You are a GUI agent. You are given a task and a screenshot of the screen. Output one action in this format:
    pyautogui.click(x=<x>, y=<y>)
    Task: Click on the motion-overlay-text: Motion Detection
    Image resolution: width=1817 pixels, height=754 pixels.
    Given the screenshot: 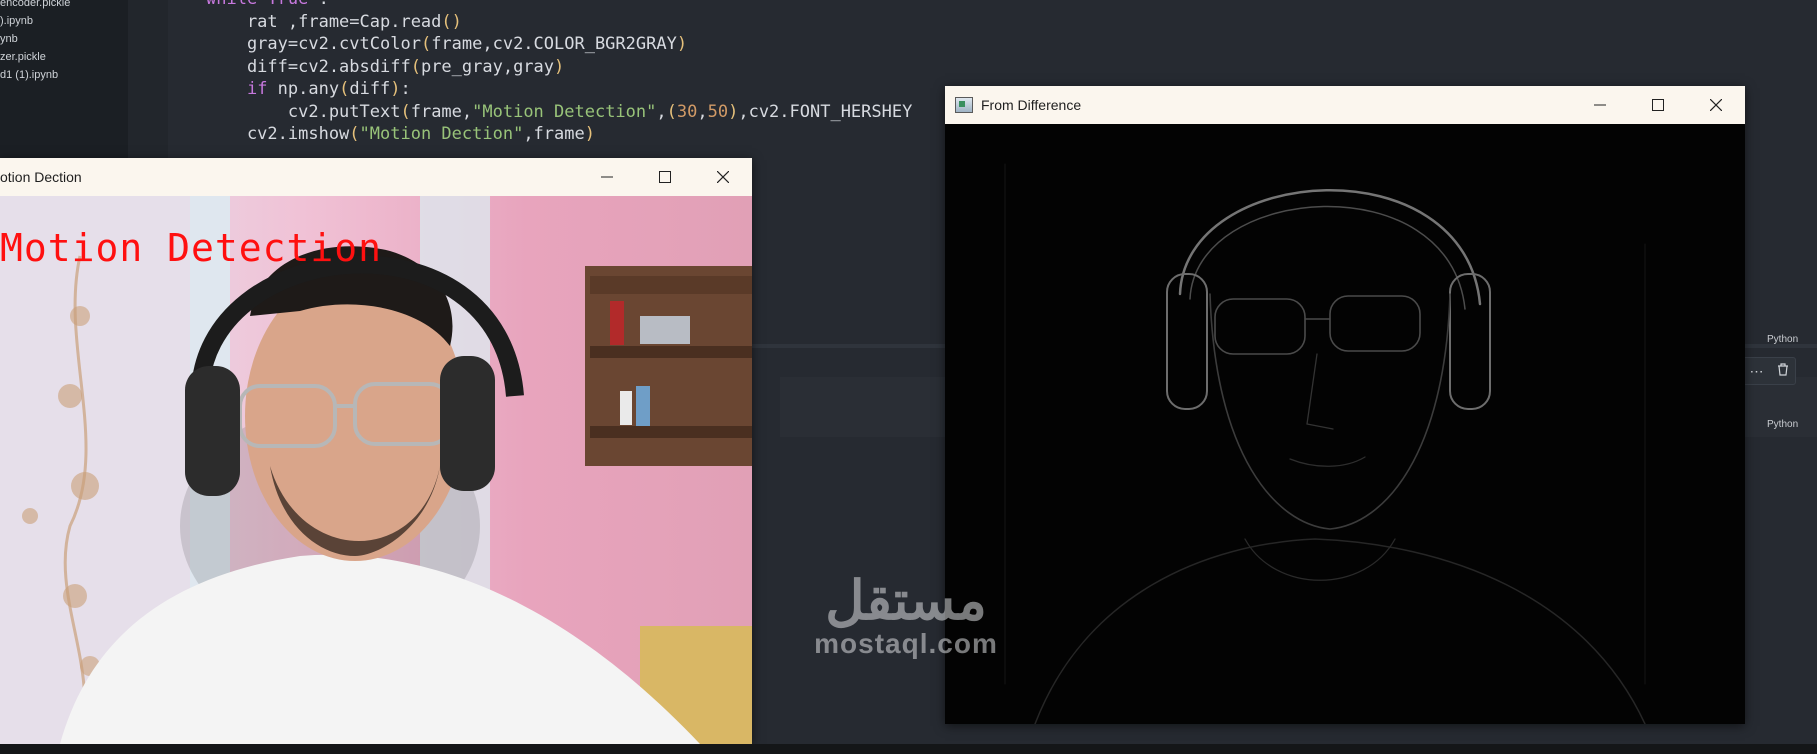 What is the action you would take?
    pyautogui.click(x=191, y=248)
    